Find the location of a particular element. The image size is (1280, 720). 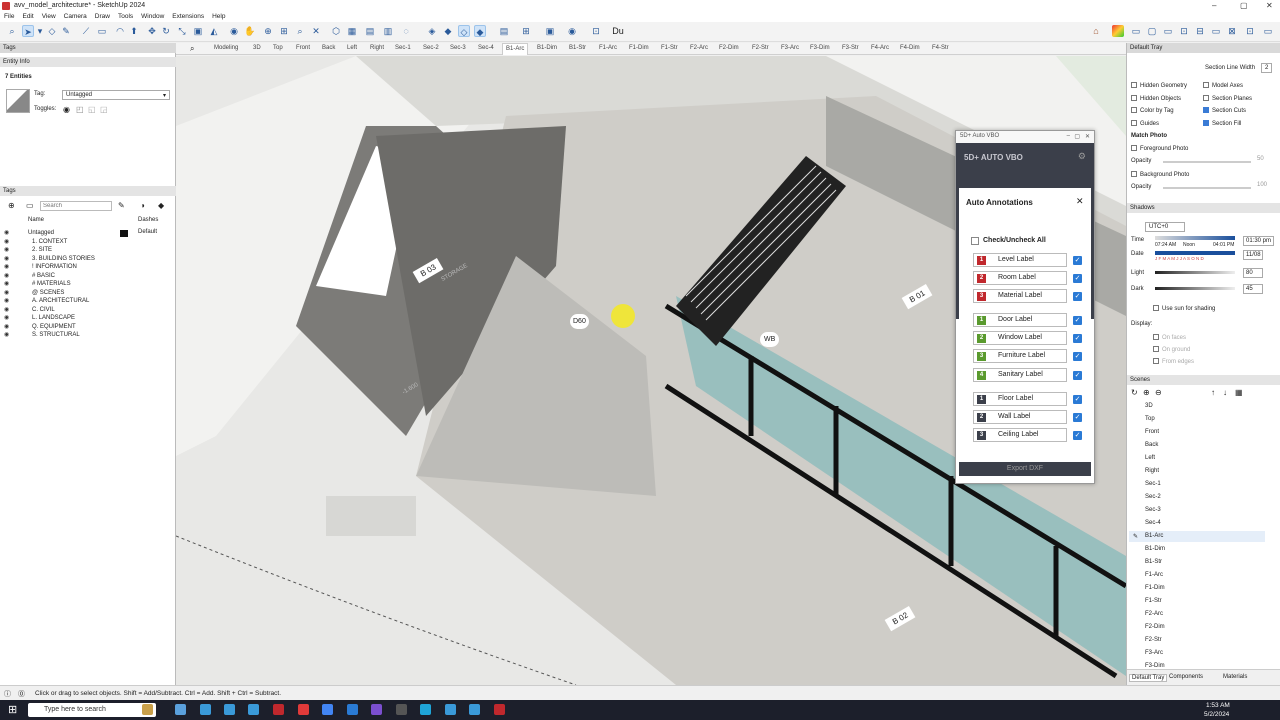

tab-components: Components is located at coordinates (1186, 677).